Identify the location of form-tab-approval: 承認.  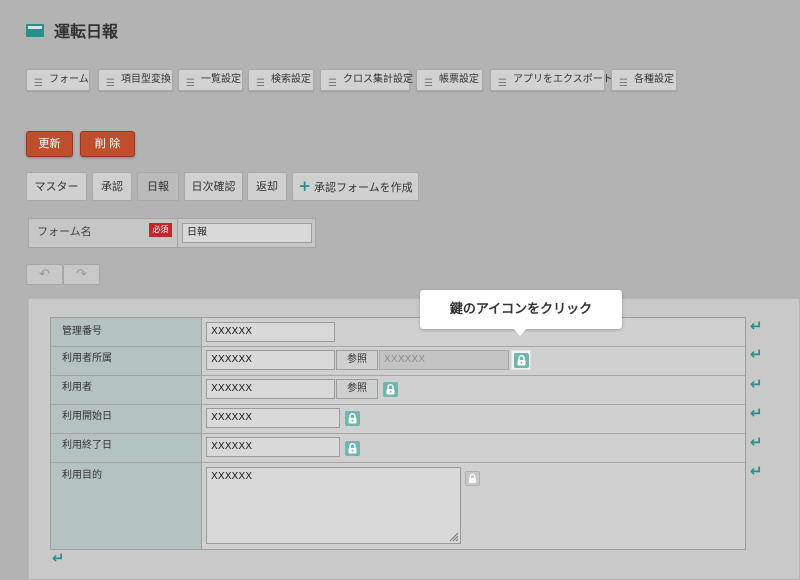
(112, 186).